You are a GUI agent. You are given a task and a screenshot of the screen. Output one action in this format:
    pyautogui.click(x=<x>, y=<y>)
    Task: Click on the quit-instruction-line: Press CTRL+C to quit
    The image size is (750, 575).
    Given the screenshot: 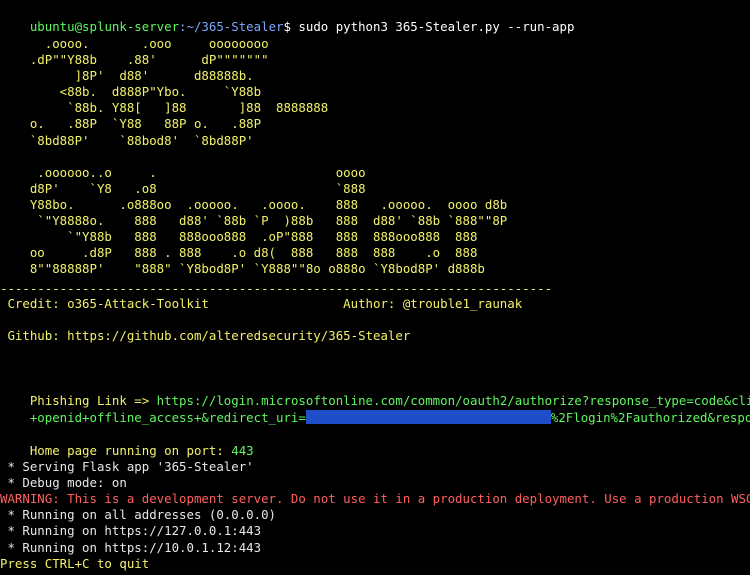 What is the action you would take?
    pyautogui.click(x=75, y=563)
    